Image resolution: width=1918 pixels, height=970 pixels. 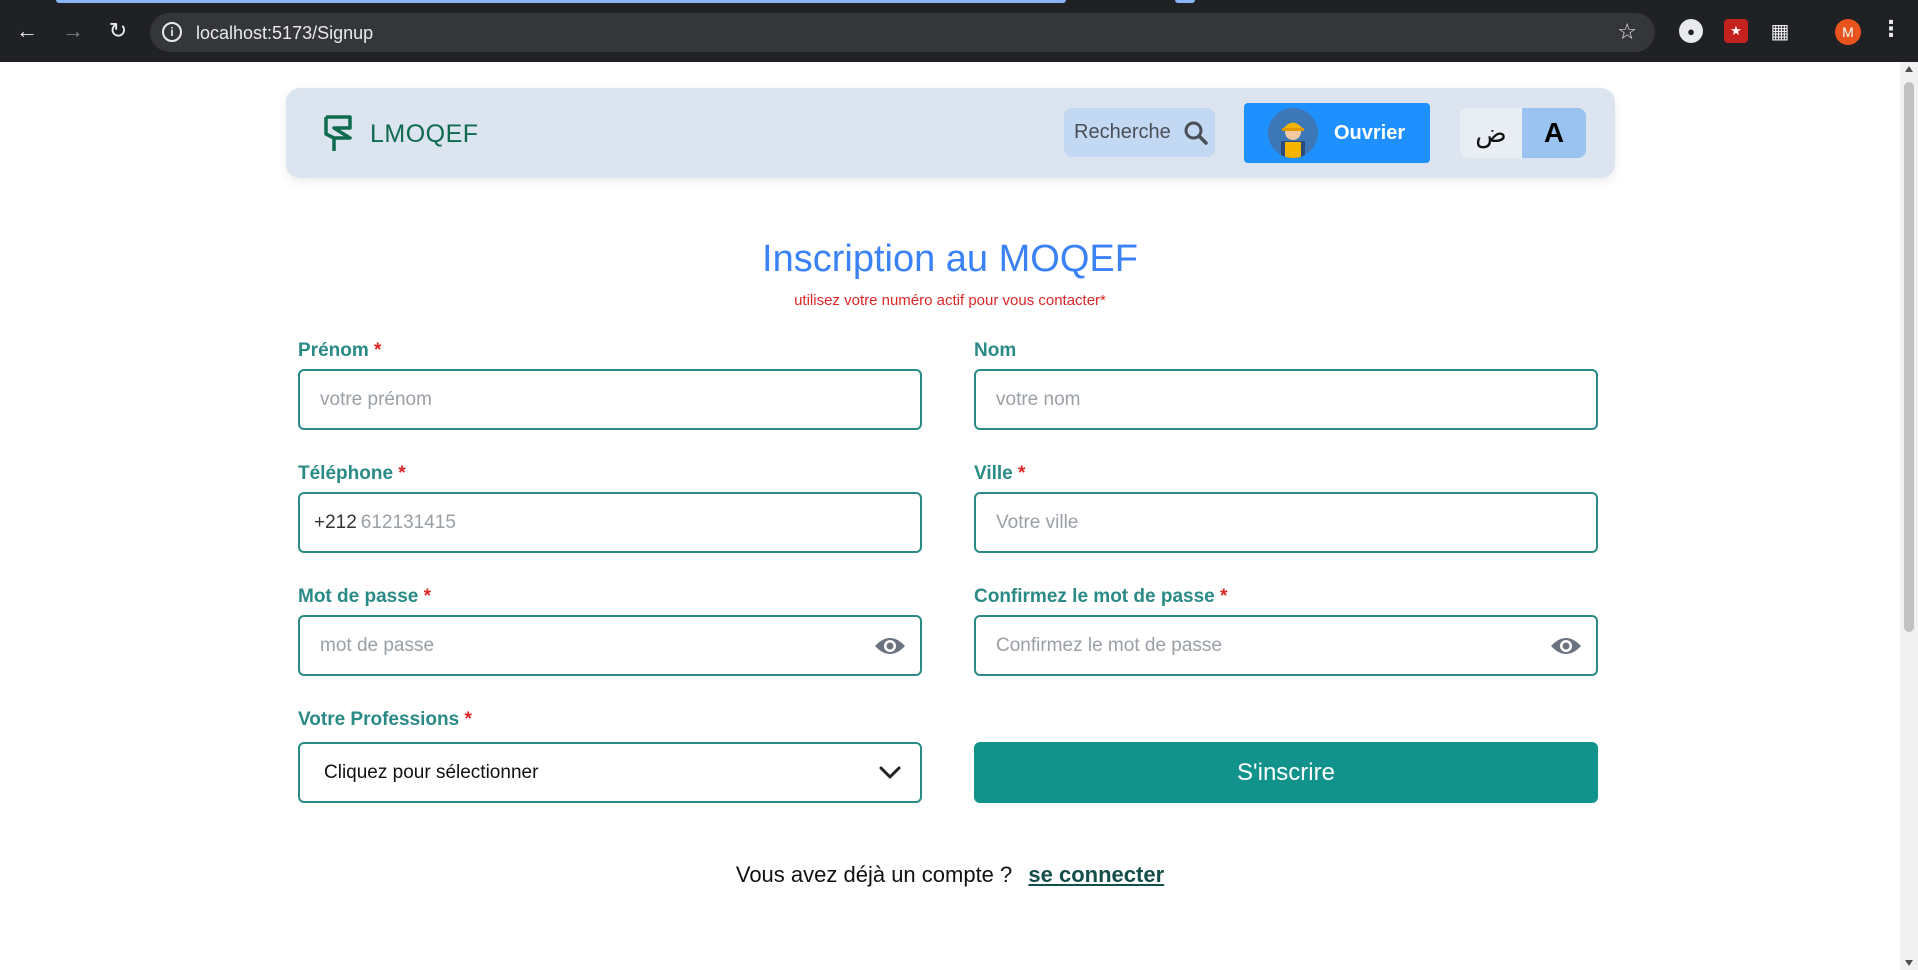 What do you see at coordinates (284, 33) in the screenshot?
I see `url-text: localhost:5173/Signup` at bounding box center [284, 33].